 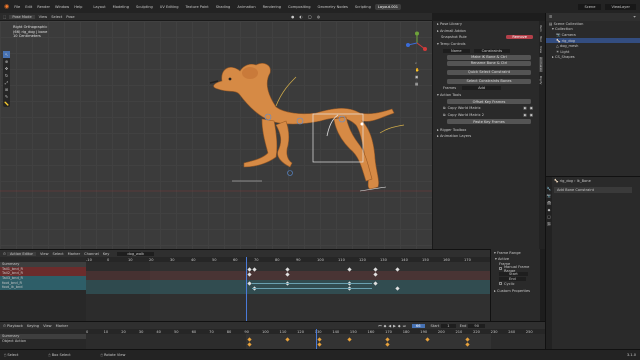 I want to click on dope-menu-key: Key, so click(x=106, y=254).